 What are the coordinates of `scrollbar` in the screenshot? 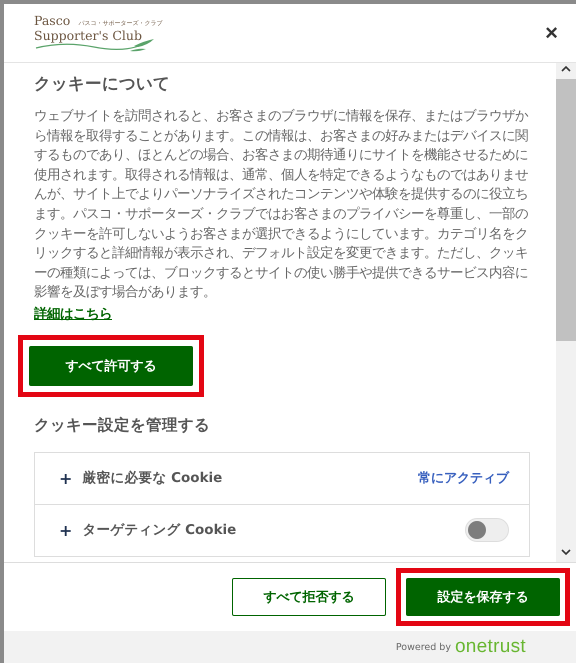 It's located at (566, 312).